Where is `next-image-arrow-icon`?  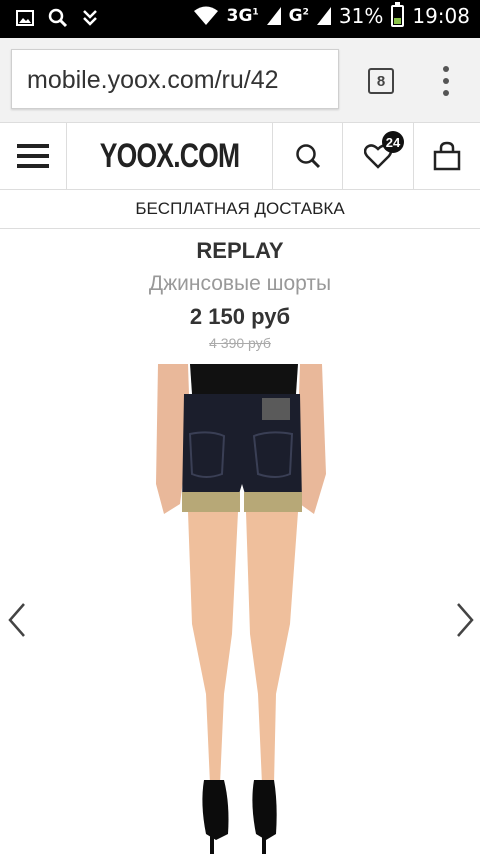
next-image-arrow-icon is located at coordinates (465, 620).